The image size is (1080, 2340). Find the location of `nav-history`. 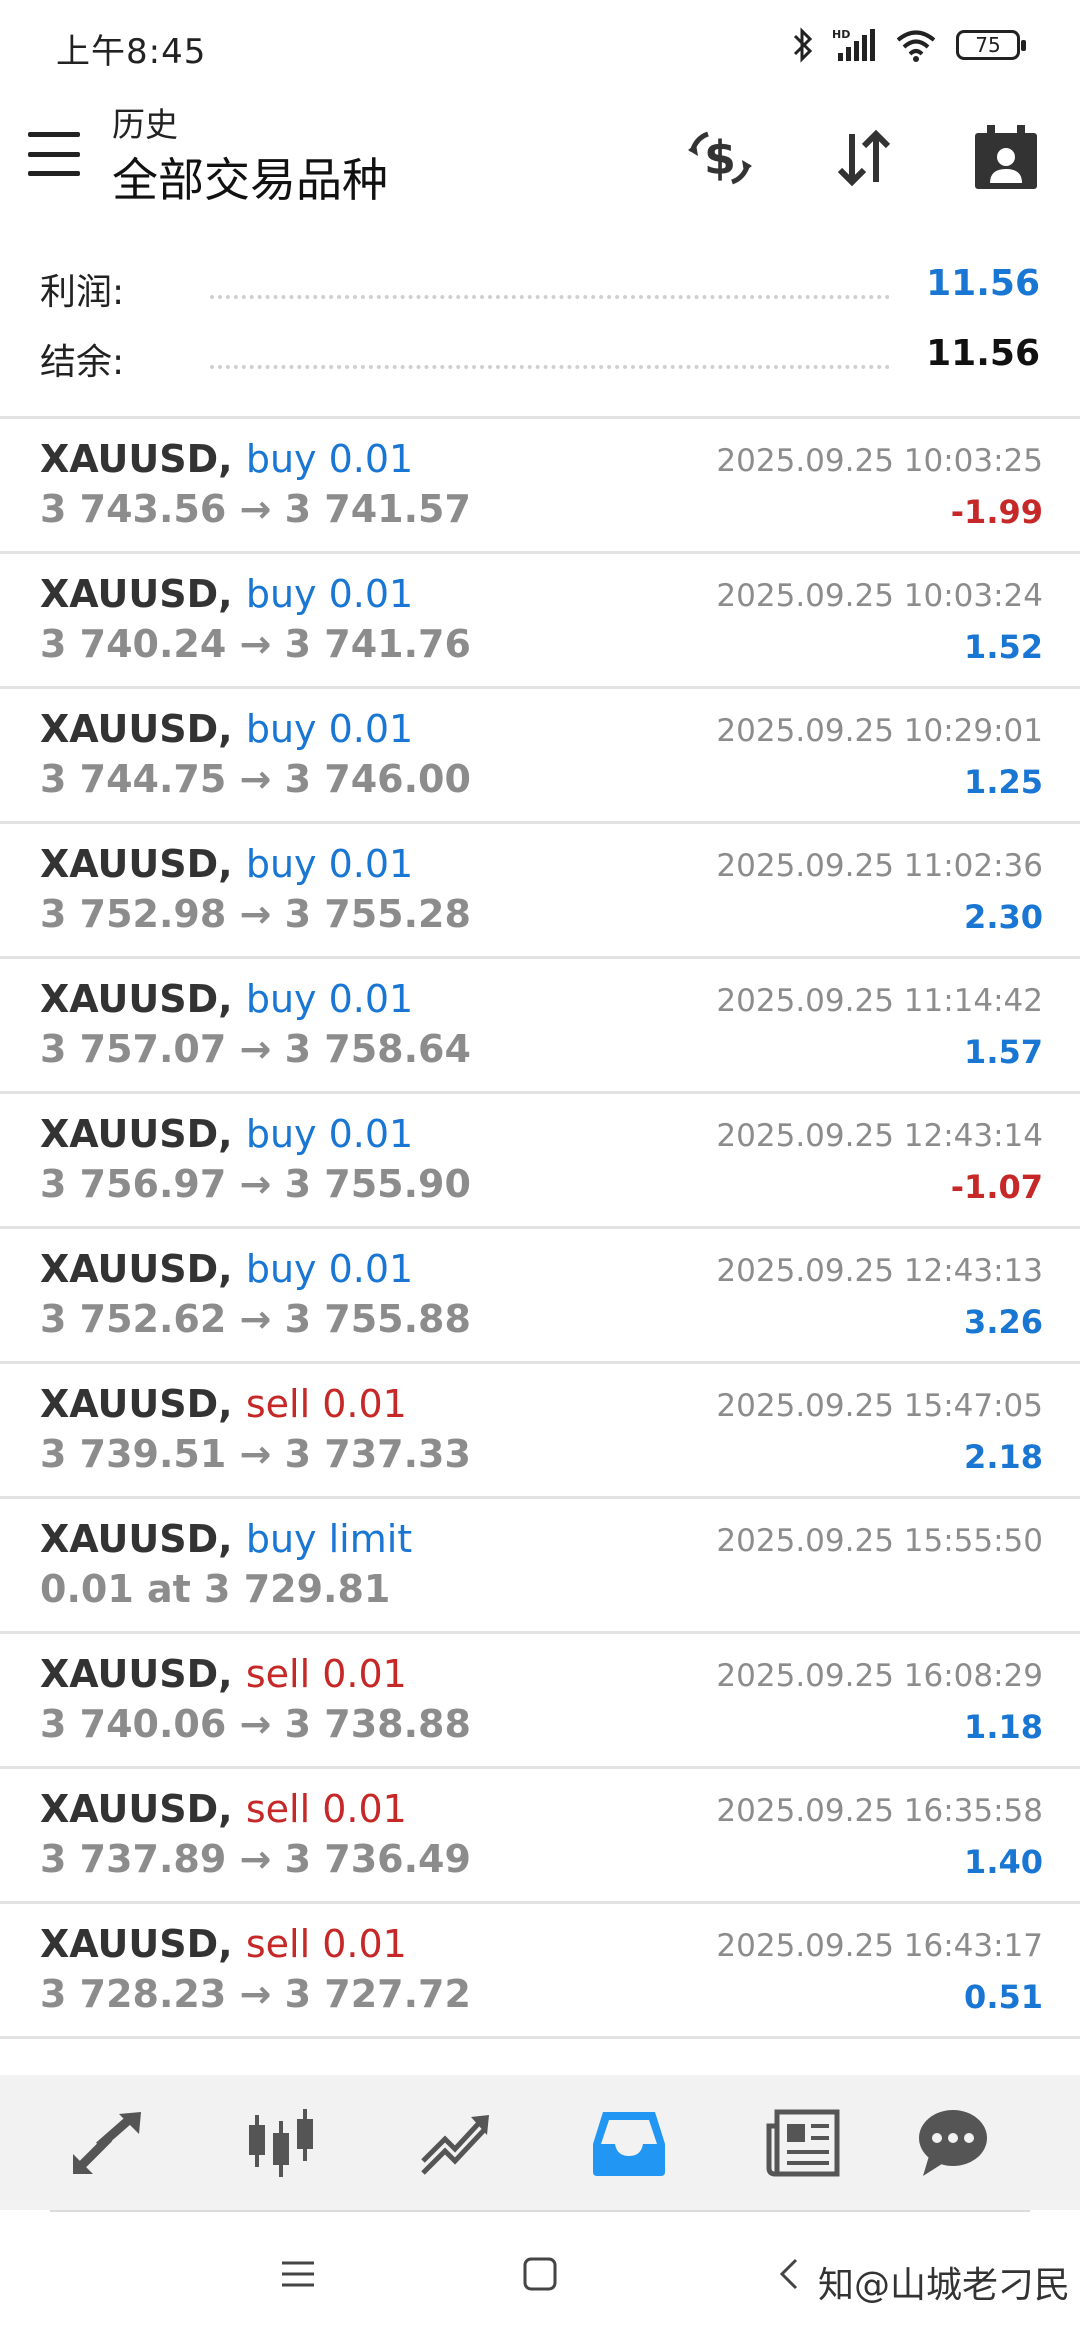

nav-history is located at coordinates (629, 2143).